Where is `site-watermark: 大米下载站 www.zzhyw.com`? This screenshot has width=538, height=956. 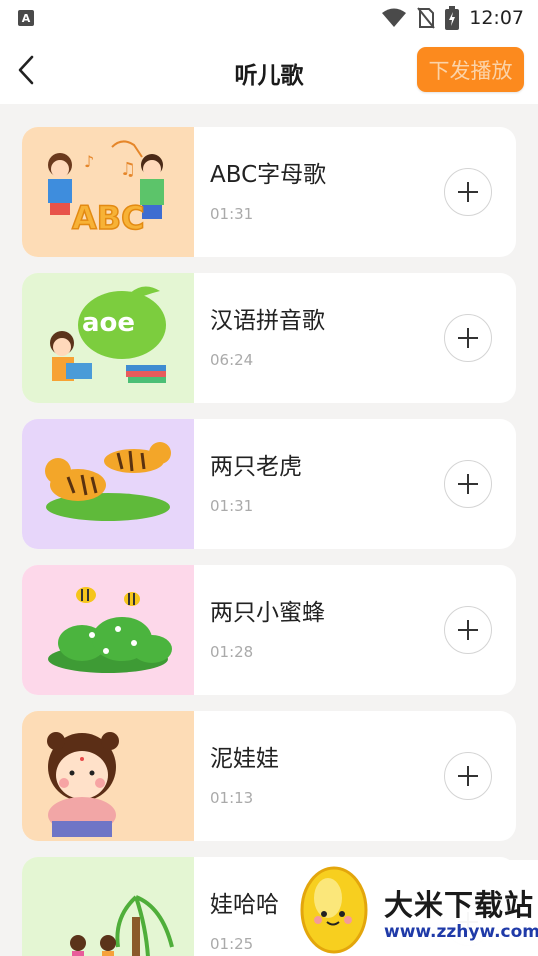
site-watermark: 大米下载站 www.zzhyw.com is located at coordinates (415, 908).